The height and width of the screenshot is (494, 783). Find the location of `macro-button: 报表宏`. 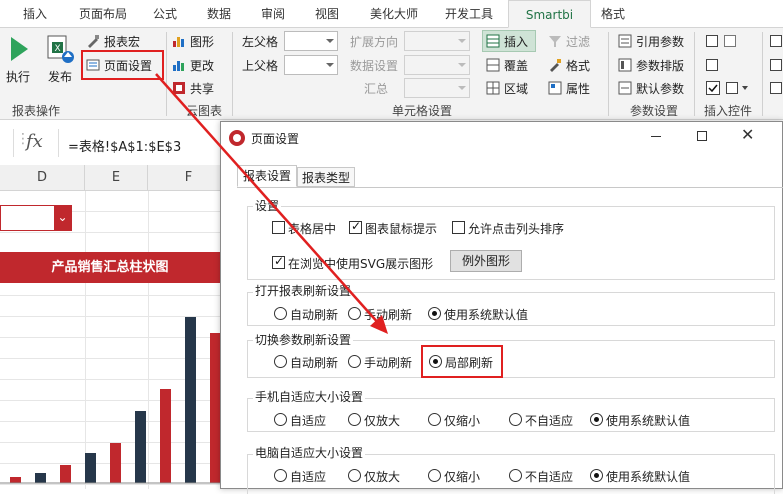

macro-button: 报表宏 is located at coordinates (122, 41).